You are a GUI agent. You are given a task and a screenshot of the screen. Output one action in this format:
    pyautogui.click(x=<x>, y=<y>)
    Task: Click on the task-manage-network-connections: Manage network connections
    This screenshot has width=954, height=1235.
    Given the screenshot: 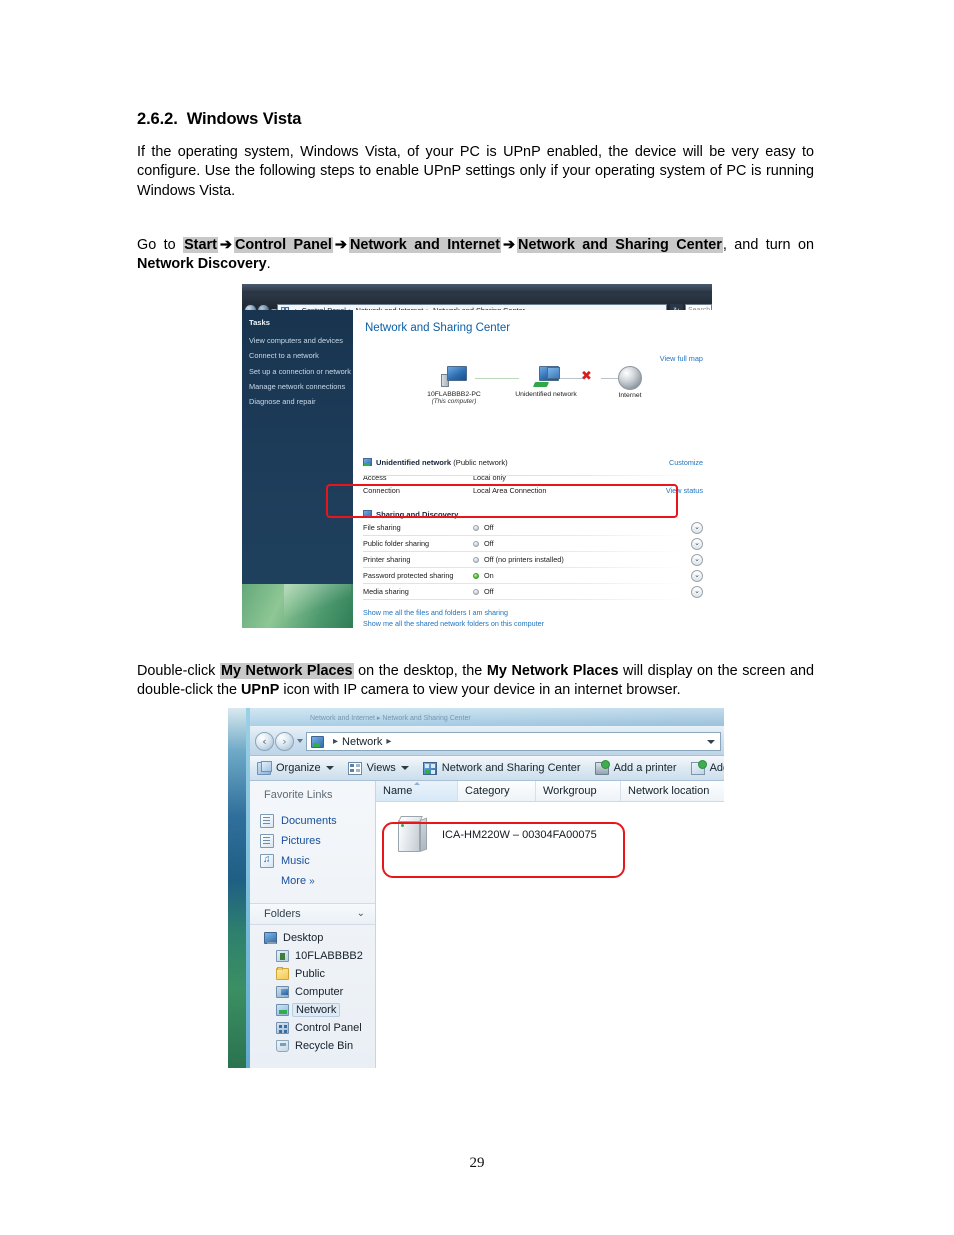 What is the action you would take?
    pyautogui.click(x=301, y=386)
    